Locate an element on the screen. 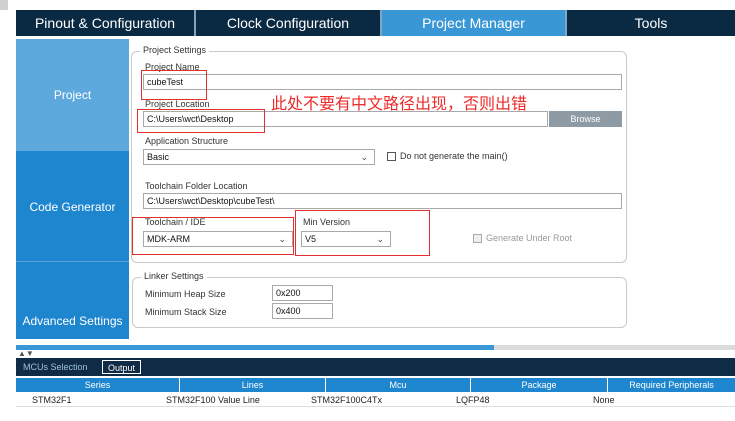  sidebar-item-code-generator: Code Generator is located at coordinates (72, 206).